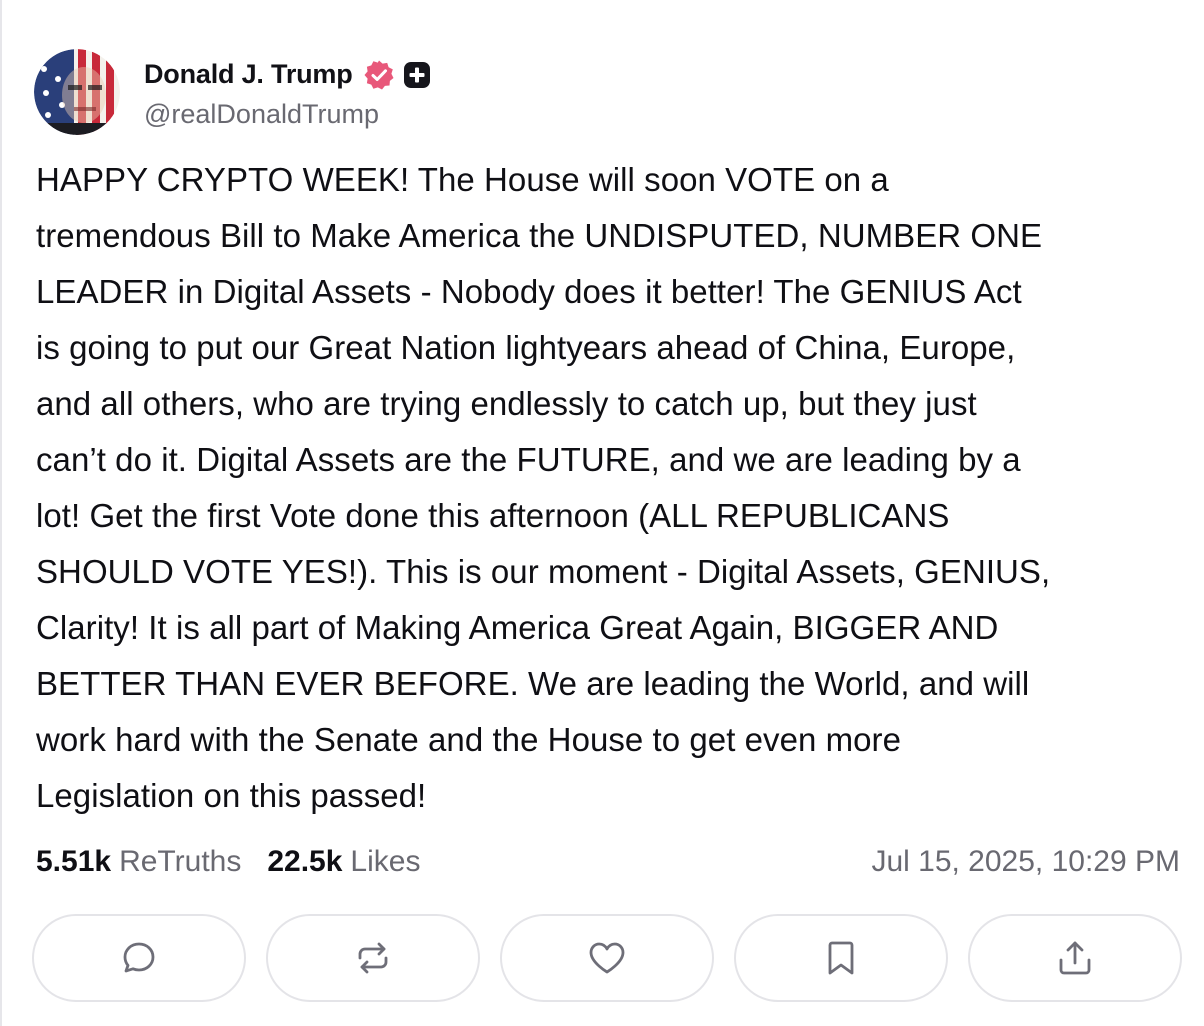 This screenshot has height=1026, width=1204. What do you see at coordinates (77, 92) in the screenshot?
I see `avatar` at bounding box center [77, 92].